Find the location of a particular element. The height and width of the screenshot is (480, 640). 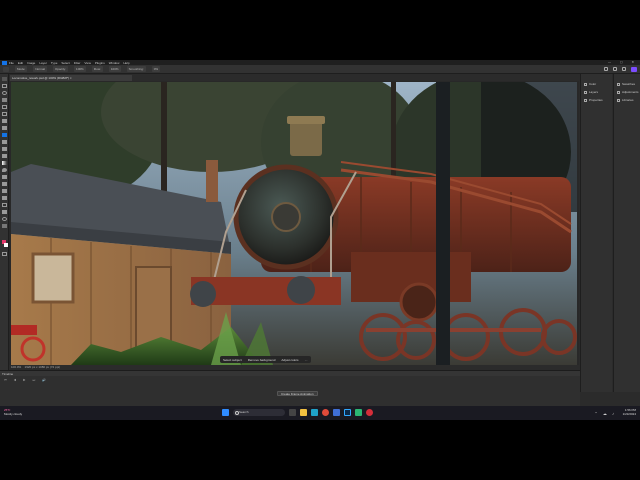

eyedropper-tool-icon is located at coordinates (4, 121).